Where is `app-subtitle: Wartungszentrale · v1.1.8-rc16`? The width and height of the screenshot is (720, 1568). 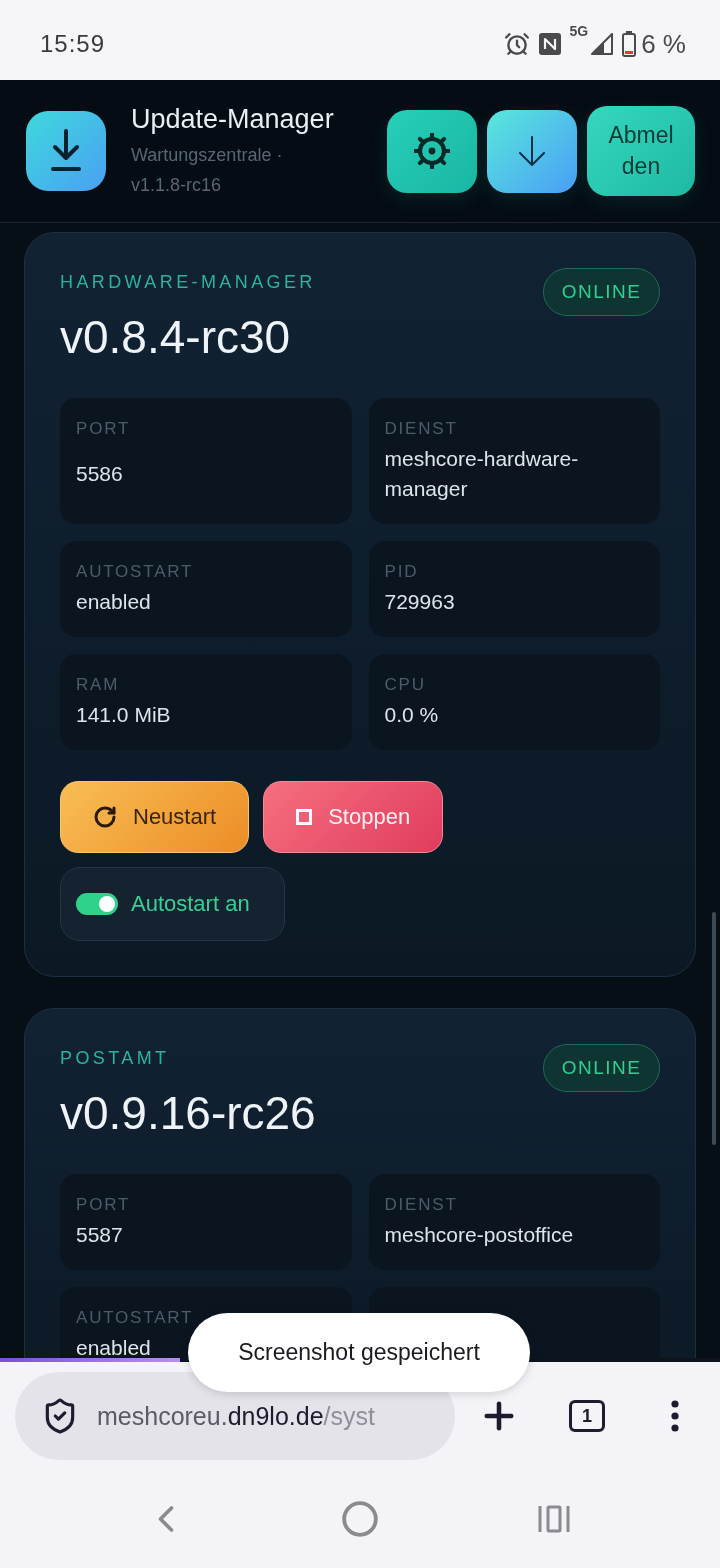
app-subtitle: Wartungszentrale · v1.1.8-rc16 is located at coordinates (207, 170).